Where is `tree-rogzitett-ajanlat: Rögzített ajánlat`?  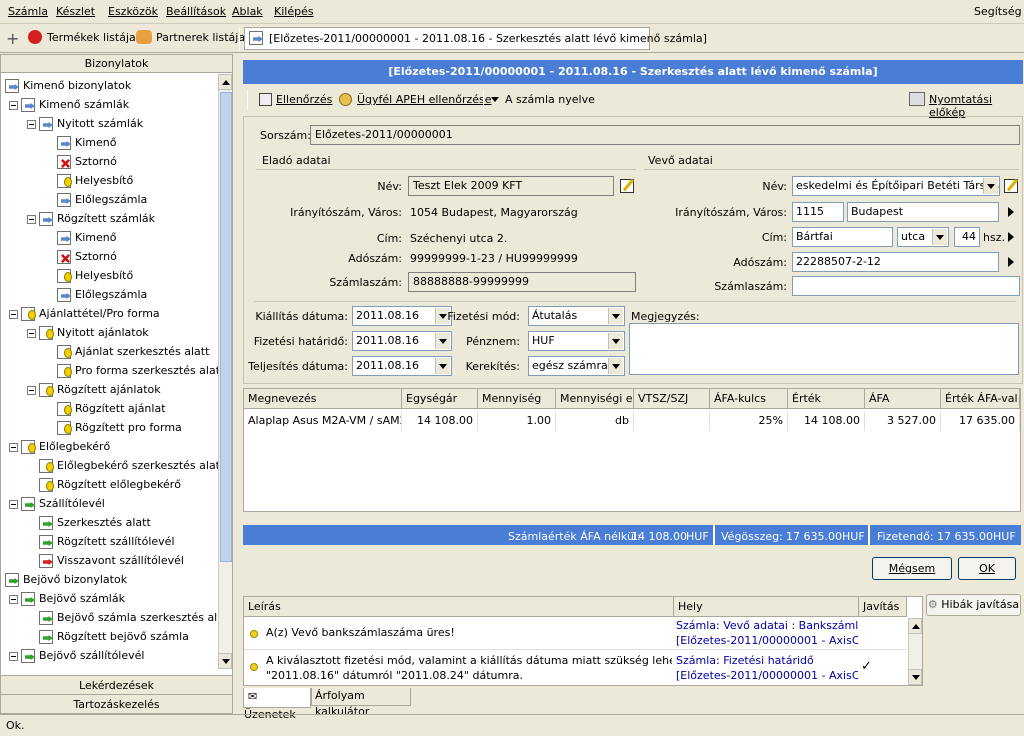
tree-rogzitett-ajanlat: Rögzített ajánlat is located at coordinates (111, 408).